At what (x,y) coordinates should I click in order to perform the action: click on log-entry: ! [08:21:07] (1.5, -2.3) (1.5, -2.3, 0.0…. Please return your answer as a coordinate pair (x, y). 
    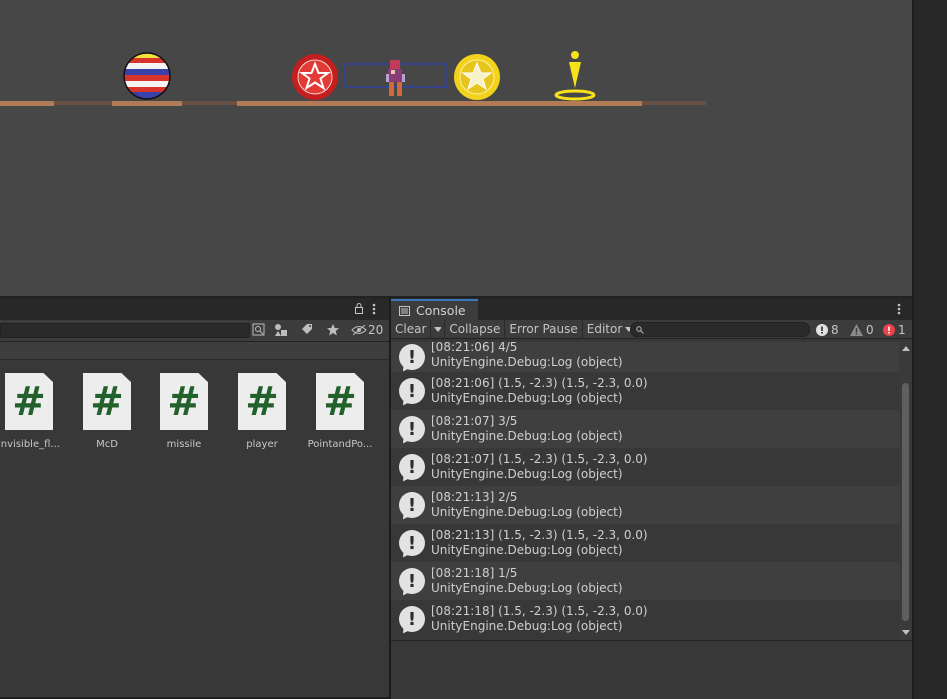
    Looking at the image, I should click on (645, 467).